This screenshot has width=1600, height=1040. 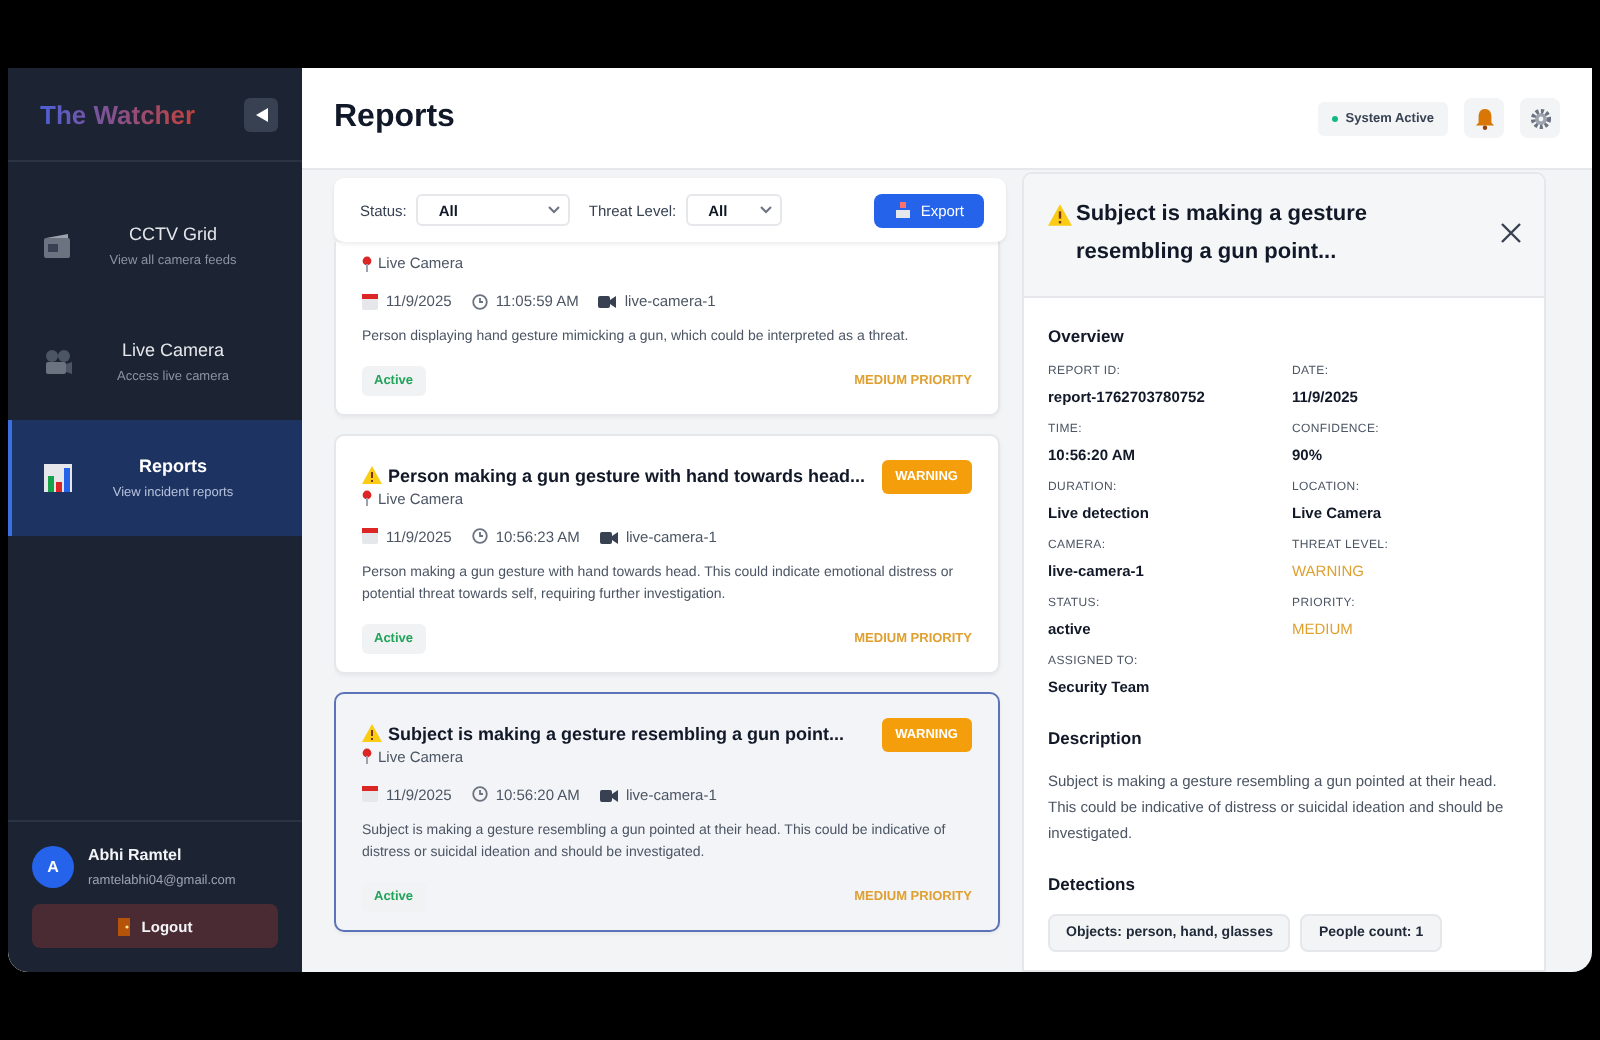 I want to click on nav-title: Reports, so click(x=172, y=466).